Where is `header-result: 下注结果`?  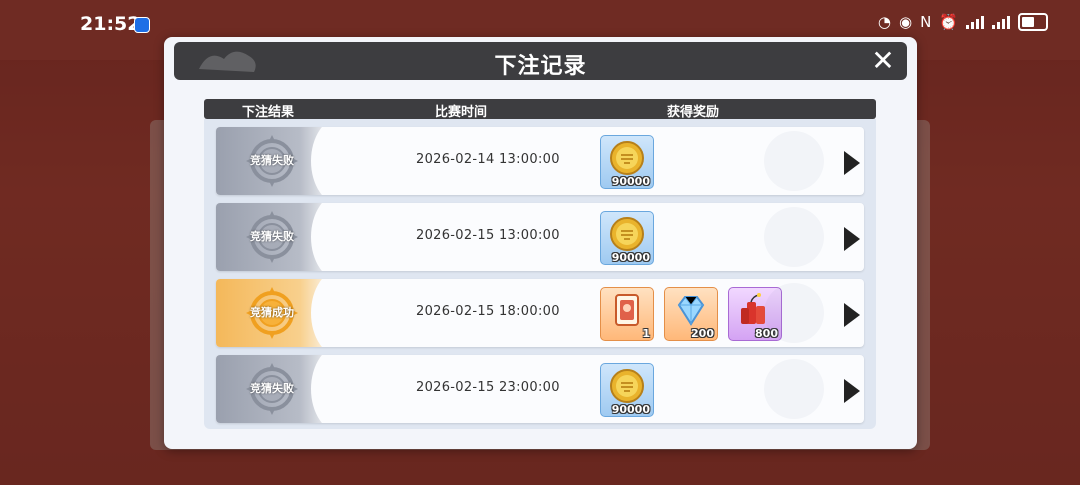
header-result: 下注结果 is located at coordinates (268, 112).